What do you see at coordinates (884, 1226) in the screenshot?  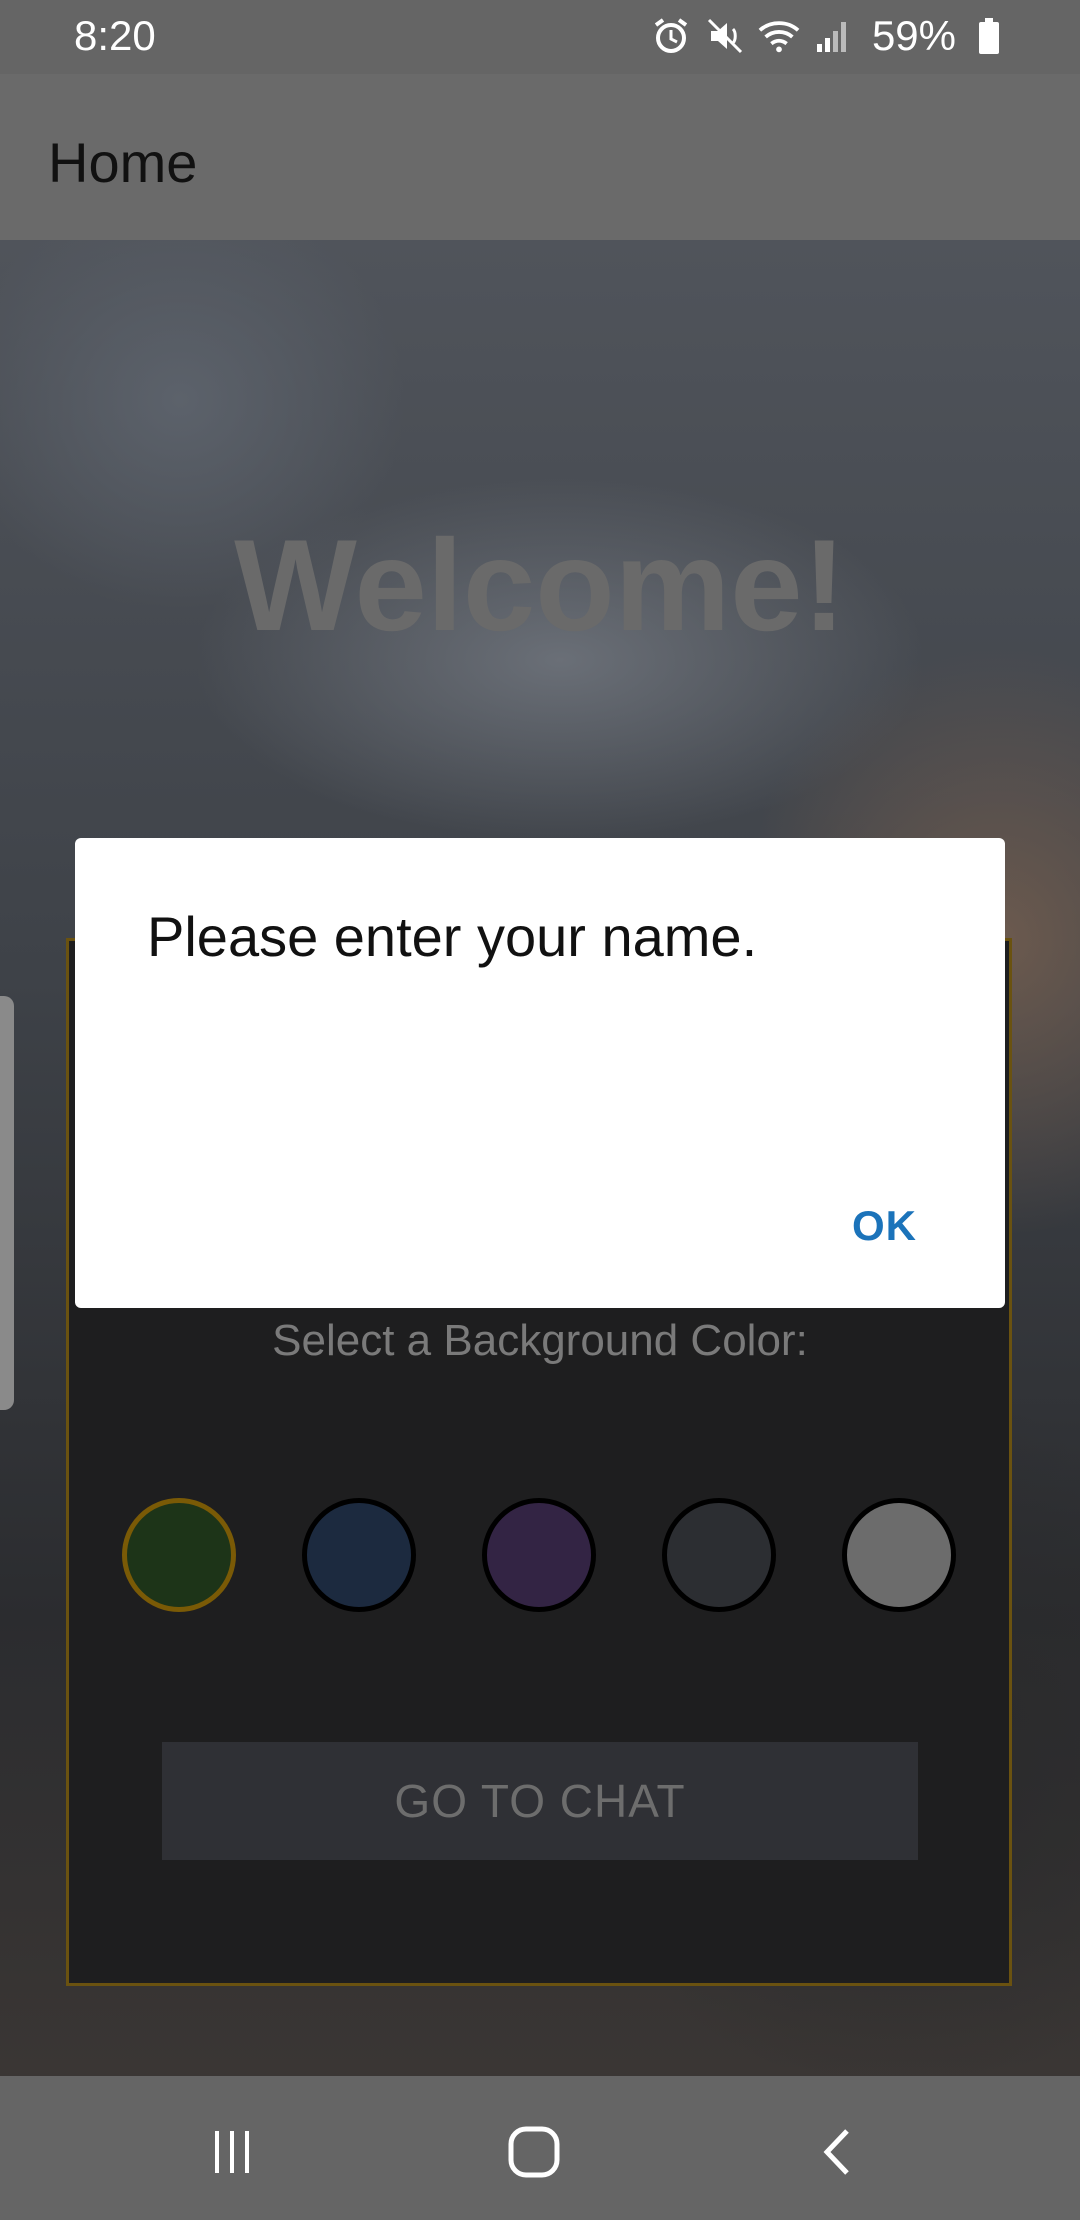 I see `ok-button: OK` at bounding box center [884, 1226].